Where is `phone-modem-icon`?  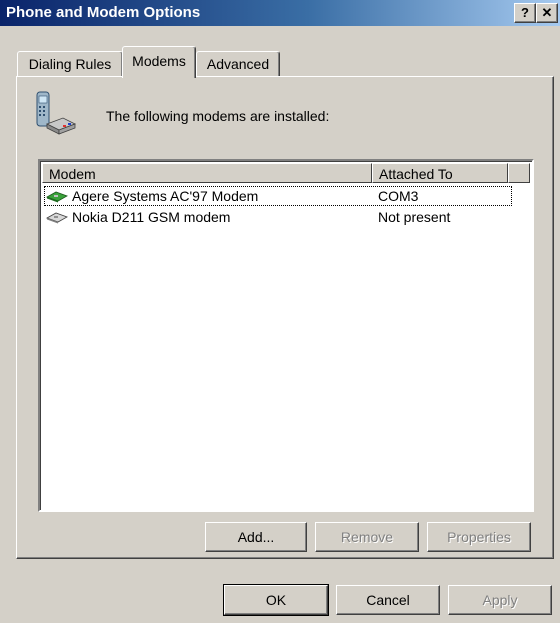 phone-modem-icon is located at coordinates (56, 113).